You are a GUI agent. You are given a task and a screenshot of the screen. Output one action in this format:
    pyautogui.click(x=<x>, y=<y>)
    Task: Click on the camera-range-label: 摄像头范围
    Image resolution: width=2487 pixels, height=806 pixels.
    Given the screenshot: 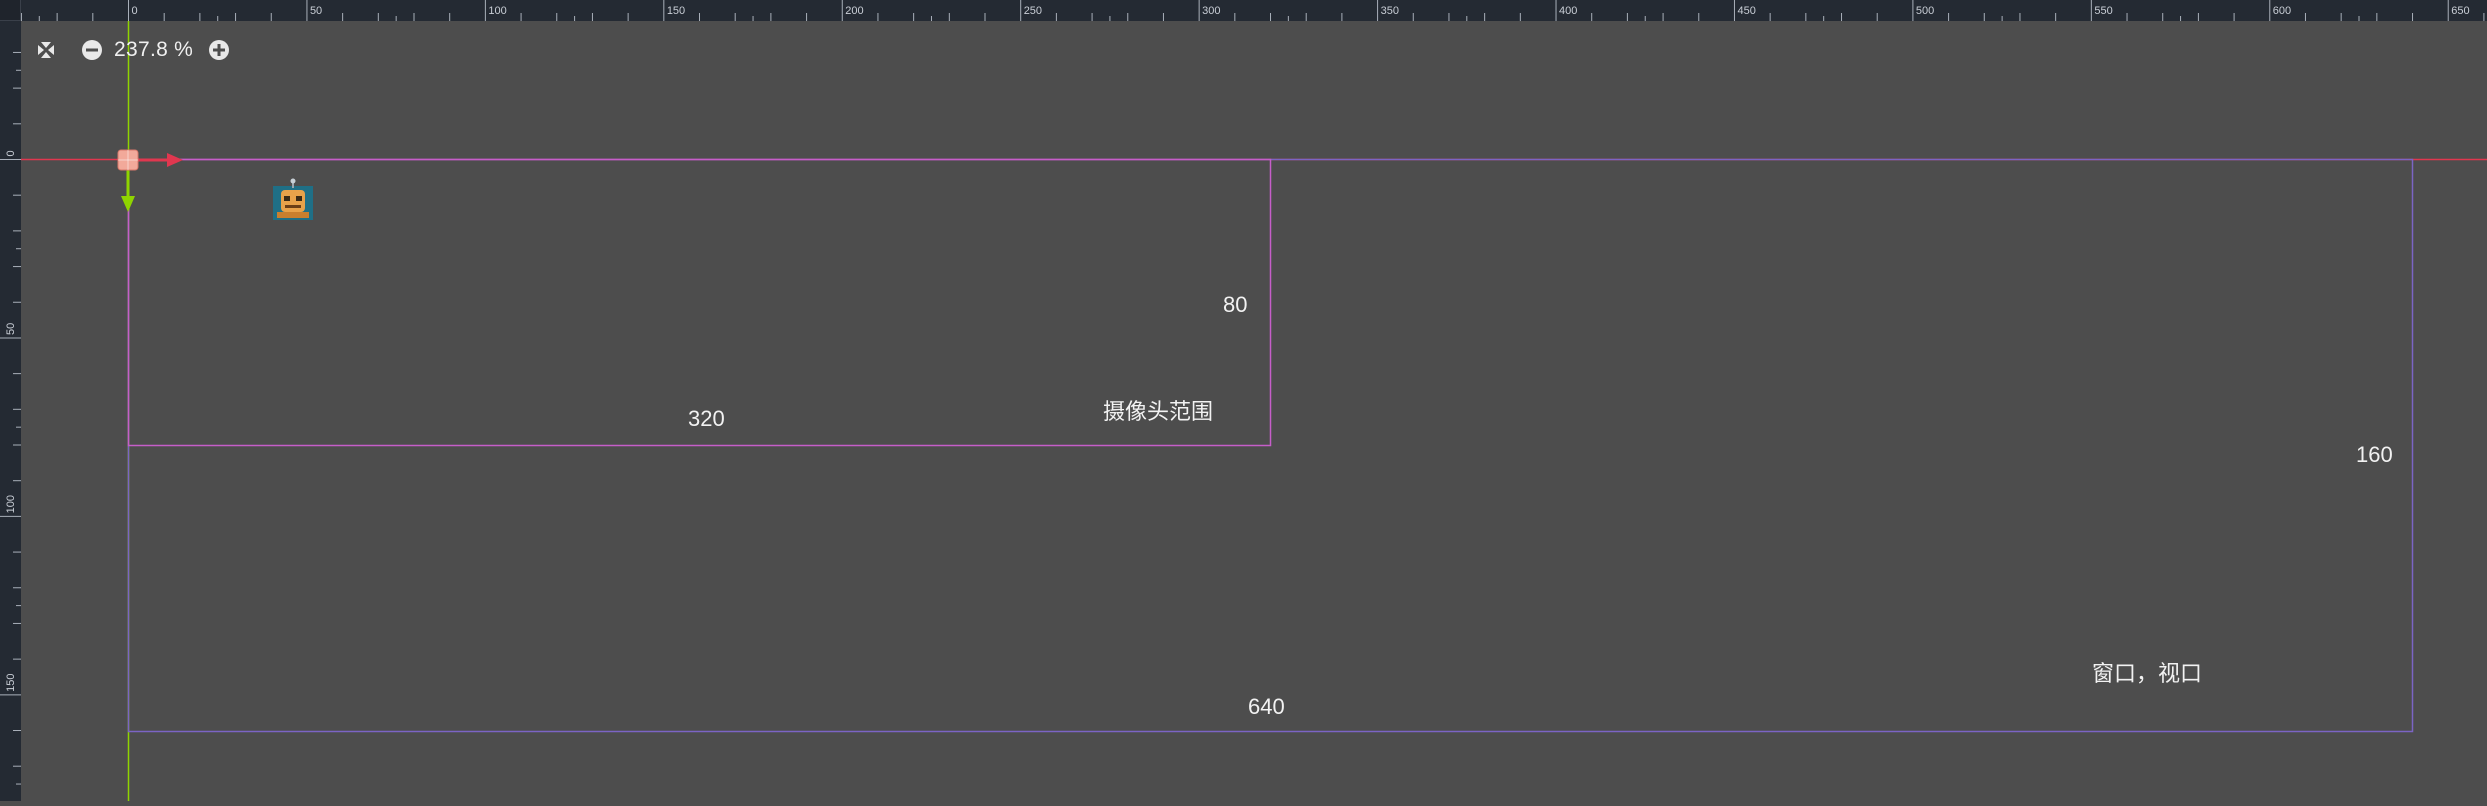 What is the action you would take?
    pyautogui.click(x=1158, y=411)
    